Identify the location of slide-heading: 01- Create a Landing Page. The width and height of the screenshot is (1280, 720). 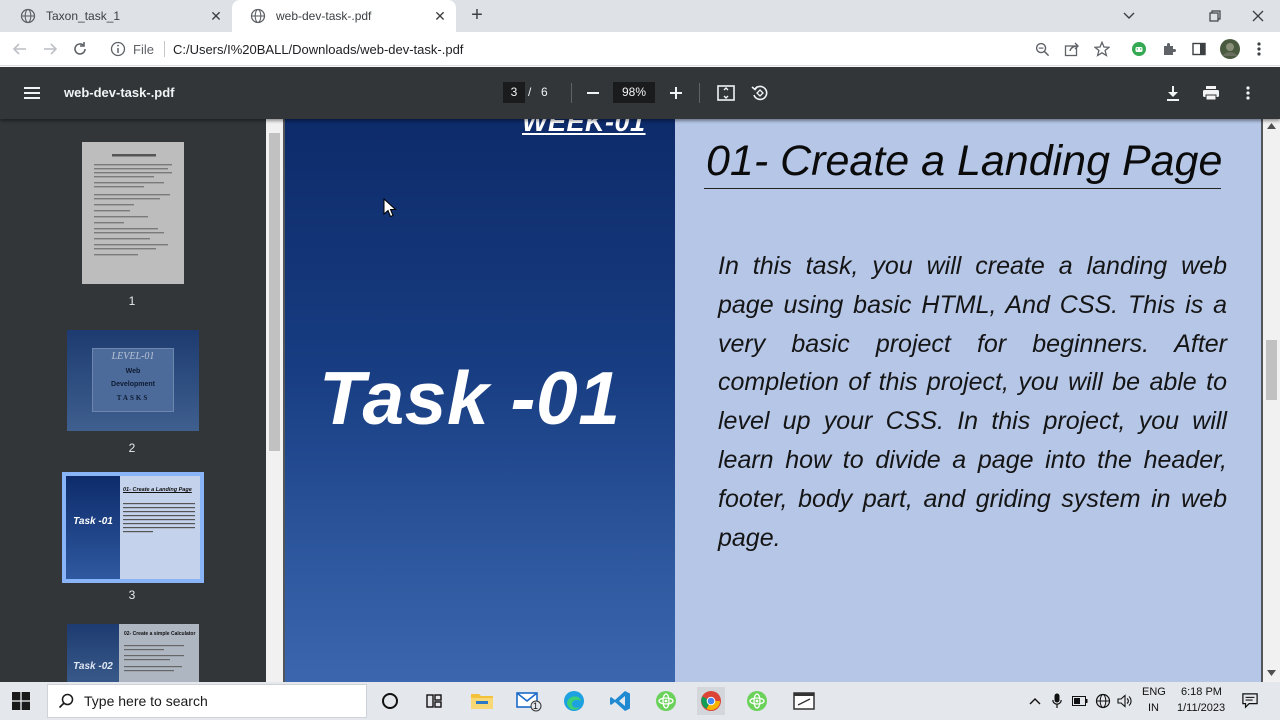
(964, 161).